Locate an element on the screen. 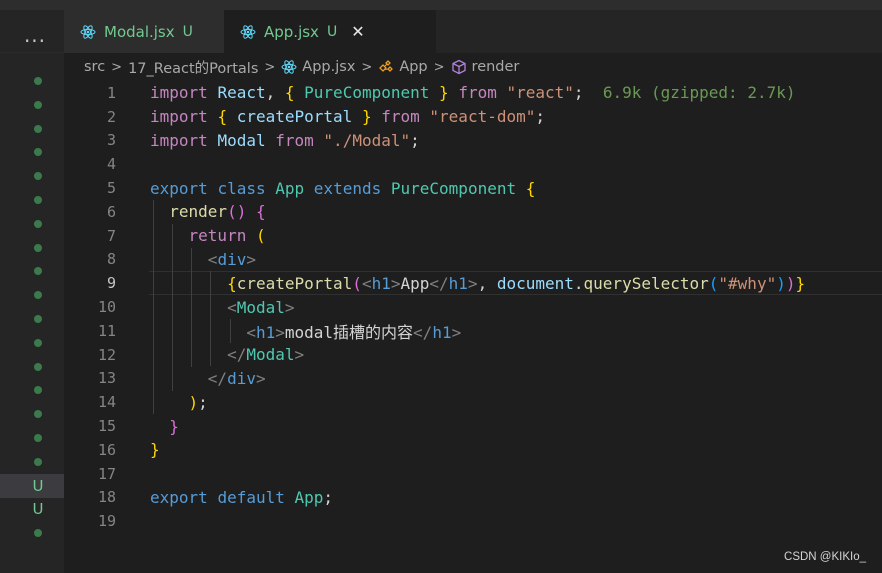 This screenshot has height=573, width=882. code-text: } is located at coordinates (174, 426).